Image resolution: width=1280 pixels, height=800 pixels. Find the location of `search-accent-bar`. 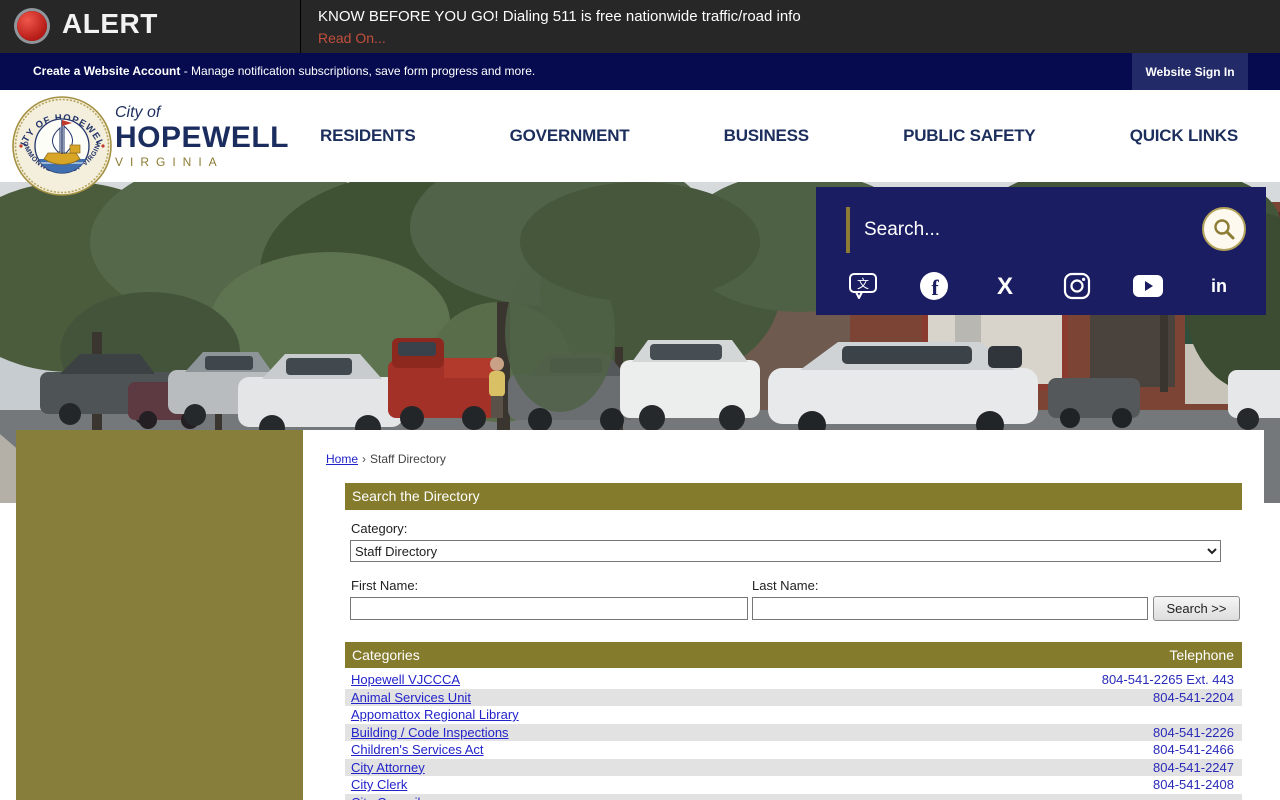

search-accent-bar is located at coordinates (848, 230).